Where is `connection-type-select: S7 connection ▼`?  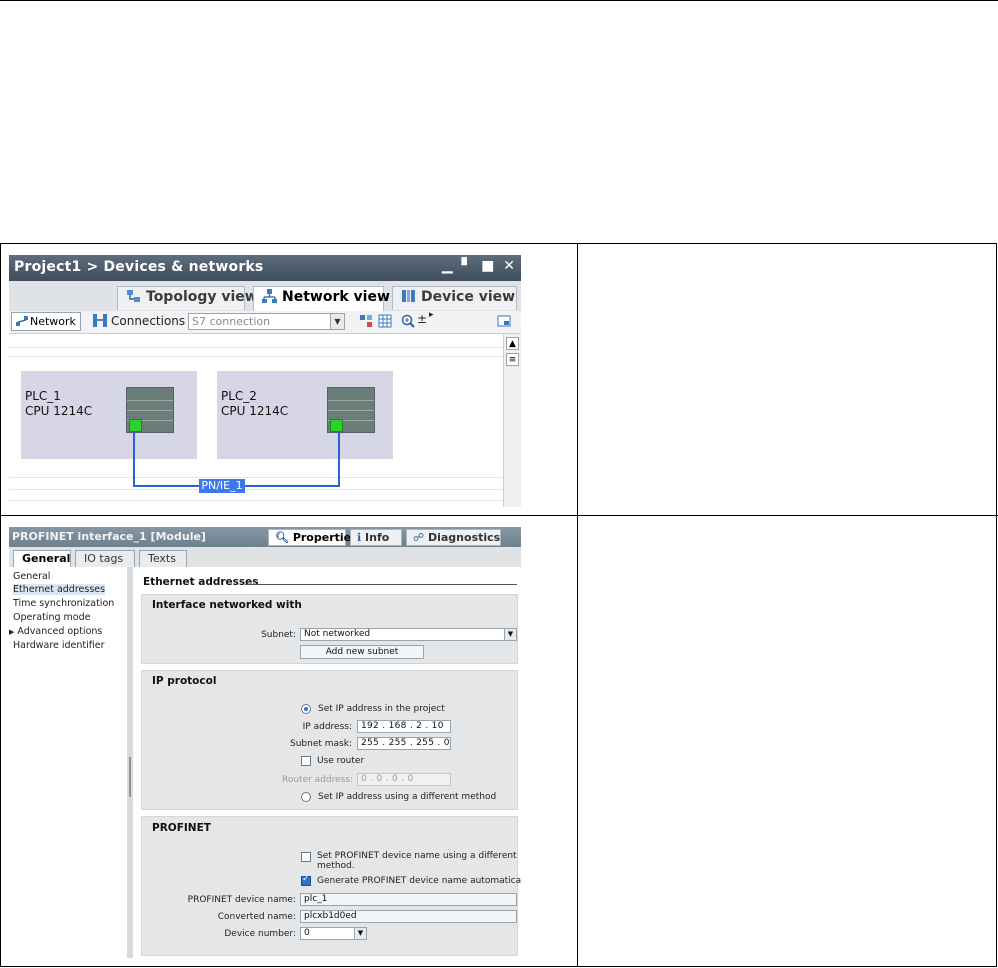
connection-type-select: S7 connection ▼ is located at coordinates (266, 321).